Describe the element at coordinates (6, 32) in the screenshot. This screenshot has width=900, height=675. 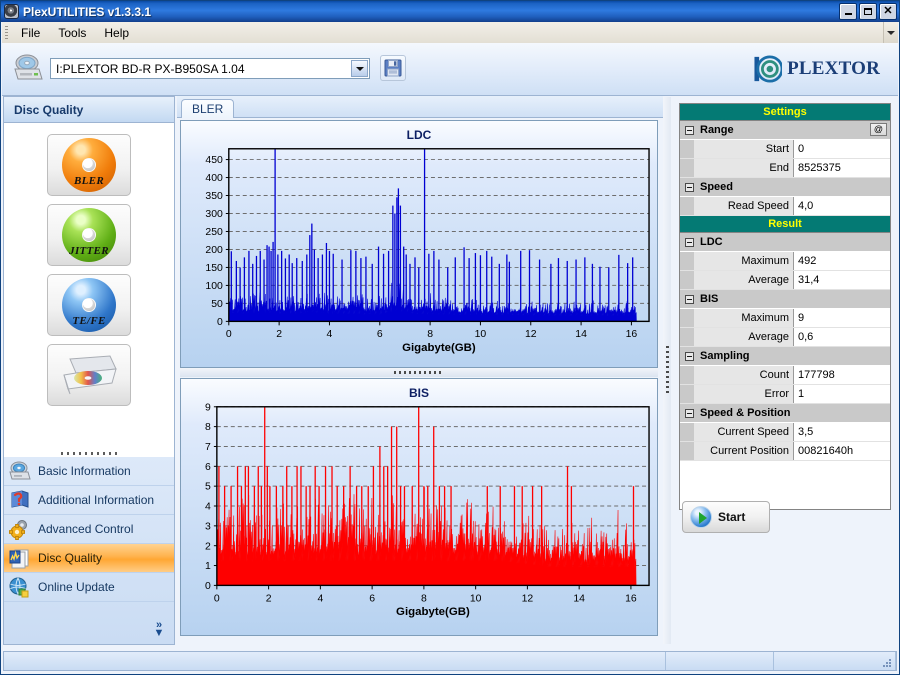
I see `menu-grip-icon` at that location.